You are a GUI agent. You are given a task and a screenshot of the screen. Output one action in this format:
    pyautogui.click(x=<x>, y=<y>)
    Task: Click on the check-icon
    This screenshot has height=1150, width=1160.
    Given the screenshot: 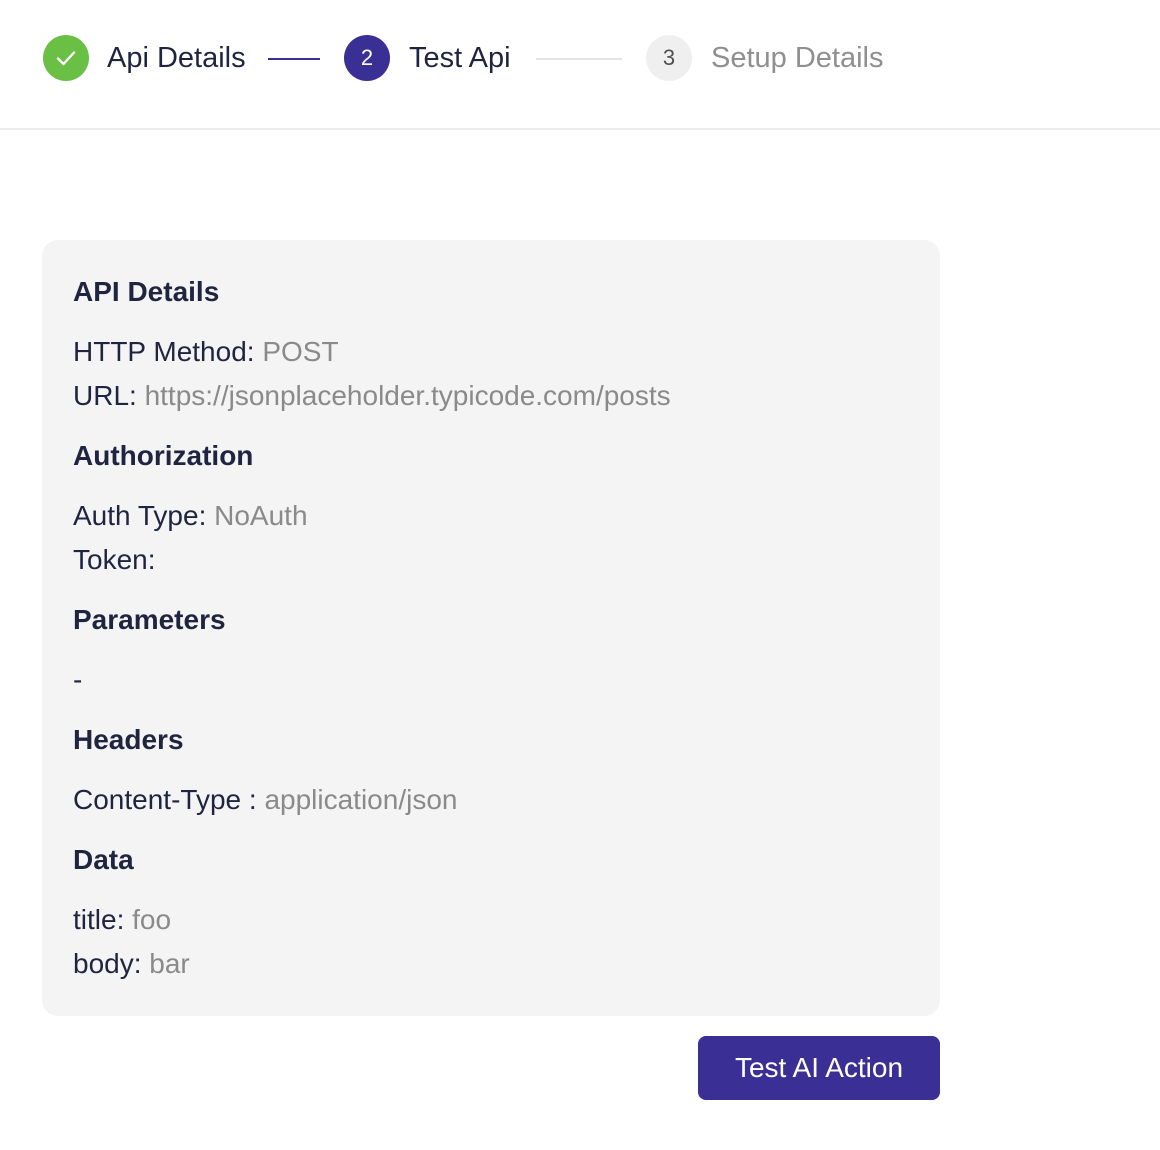 What is the action you would take?
    pyautogui.click(x=66, y=58)
    